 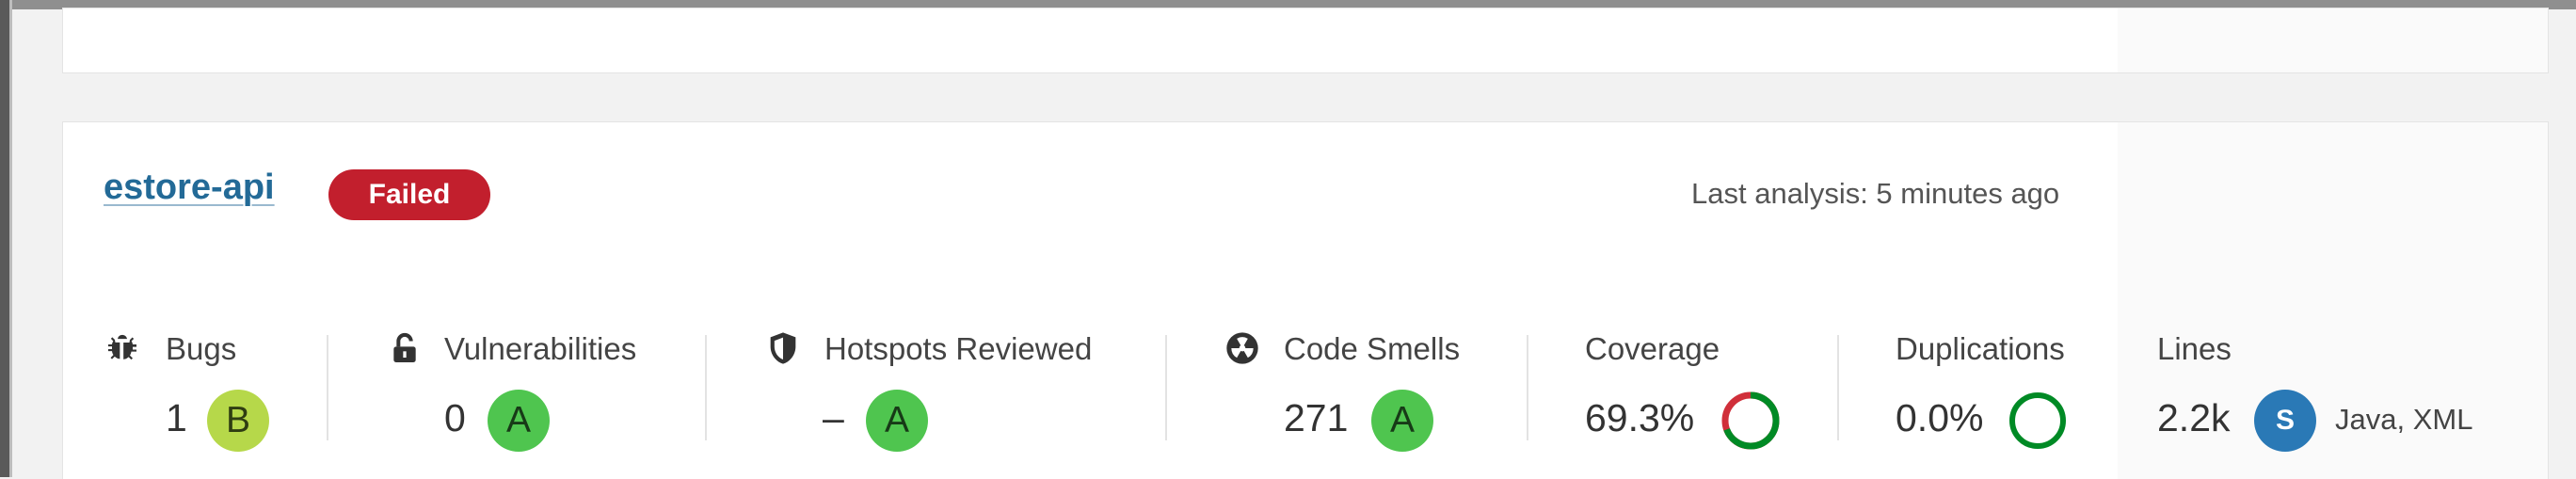 What do you see at coordinates (833, 418) in the screenshot?
I see `hotspots-value: –` at bounding box center [833, 418].